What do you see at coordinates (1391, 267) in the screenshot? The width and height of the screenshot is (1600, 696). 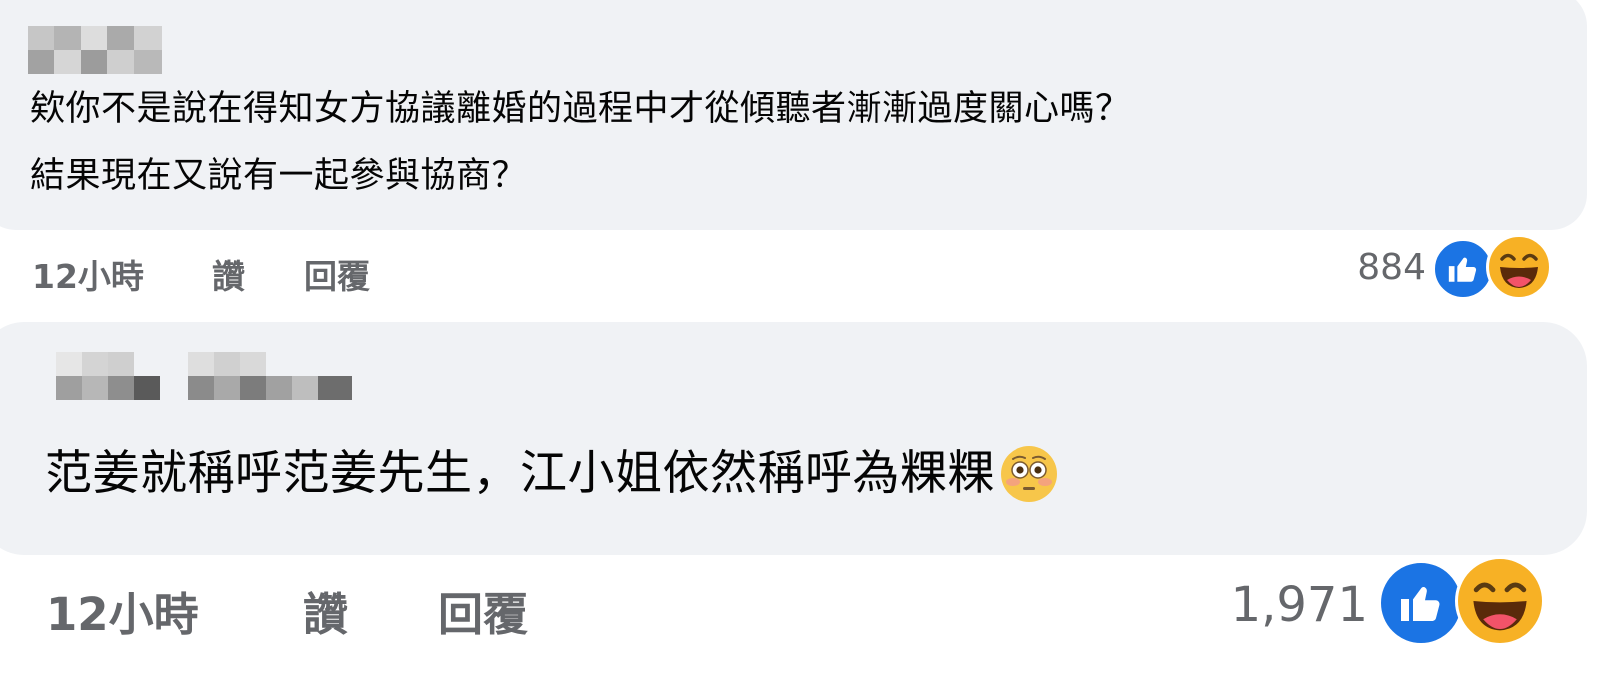 I see `reaction-count: 884` at bounding box center [1391, 267].